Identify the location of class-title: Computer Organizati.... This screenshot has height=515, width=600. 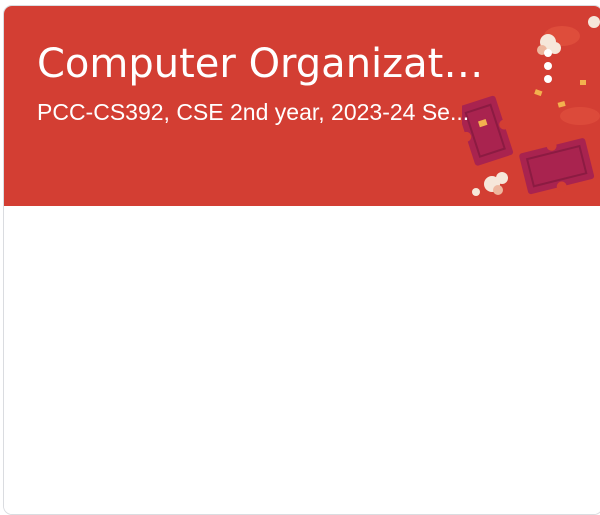
(264, 64).